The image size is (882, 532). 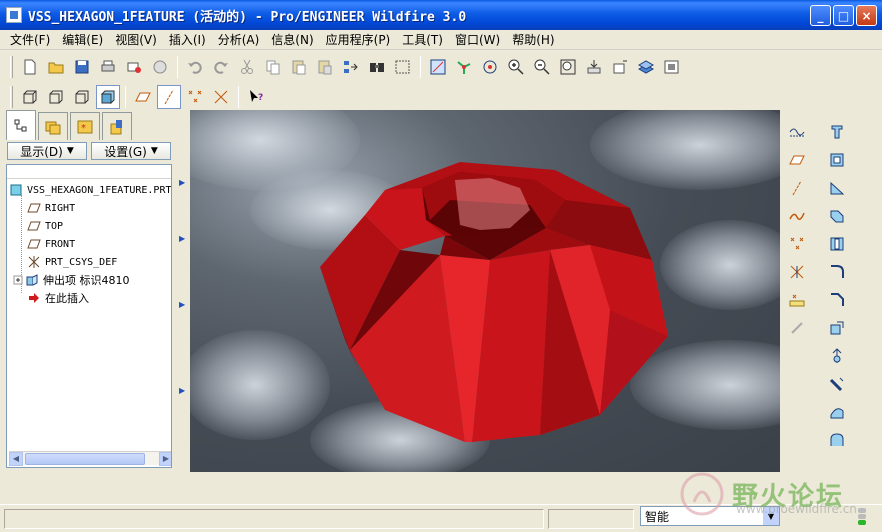 I want to click on settings-dropdown: 设置(G) ▼, so click(x=131, y=151).